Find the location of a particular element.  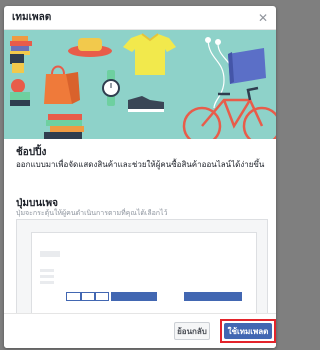

dialog-footer: ย้อนกลับ ใช้เทมเพลต is located at coordinates (140, 330).